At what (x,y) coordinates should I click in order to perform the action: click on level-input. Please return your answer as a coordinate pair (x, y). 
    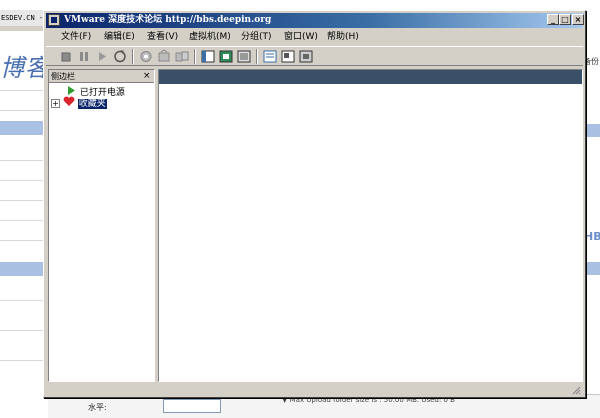
    Looking at the image, I should click on (192, 406).